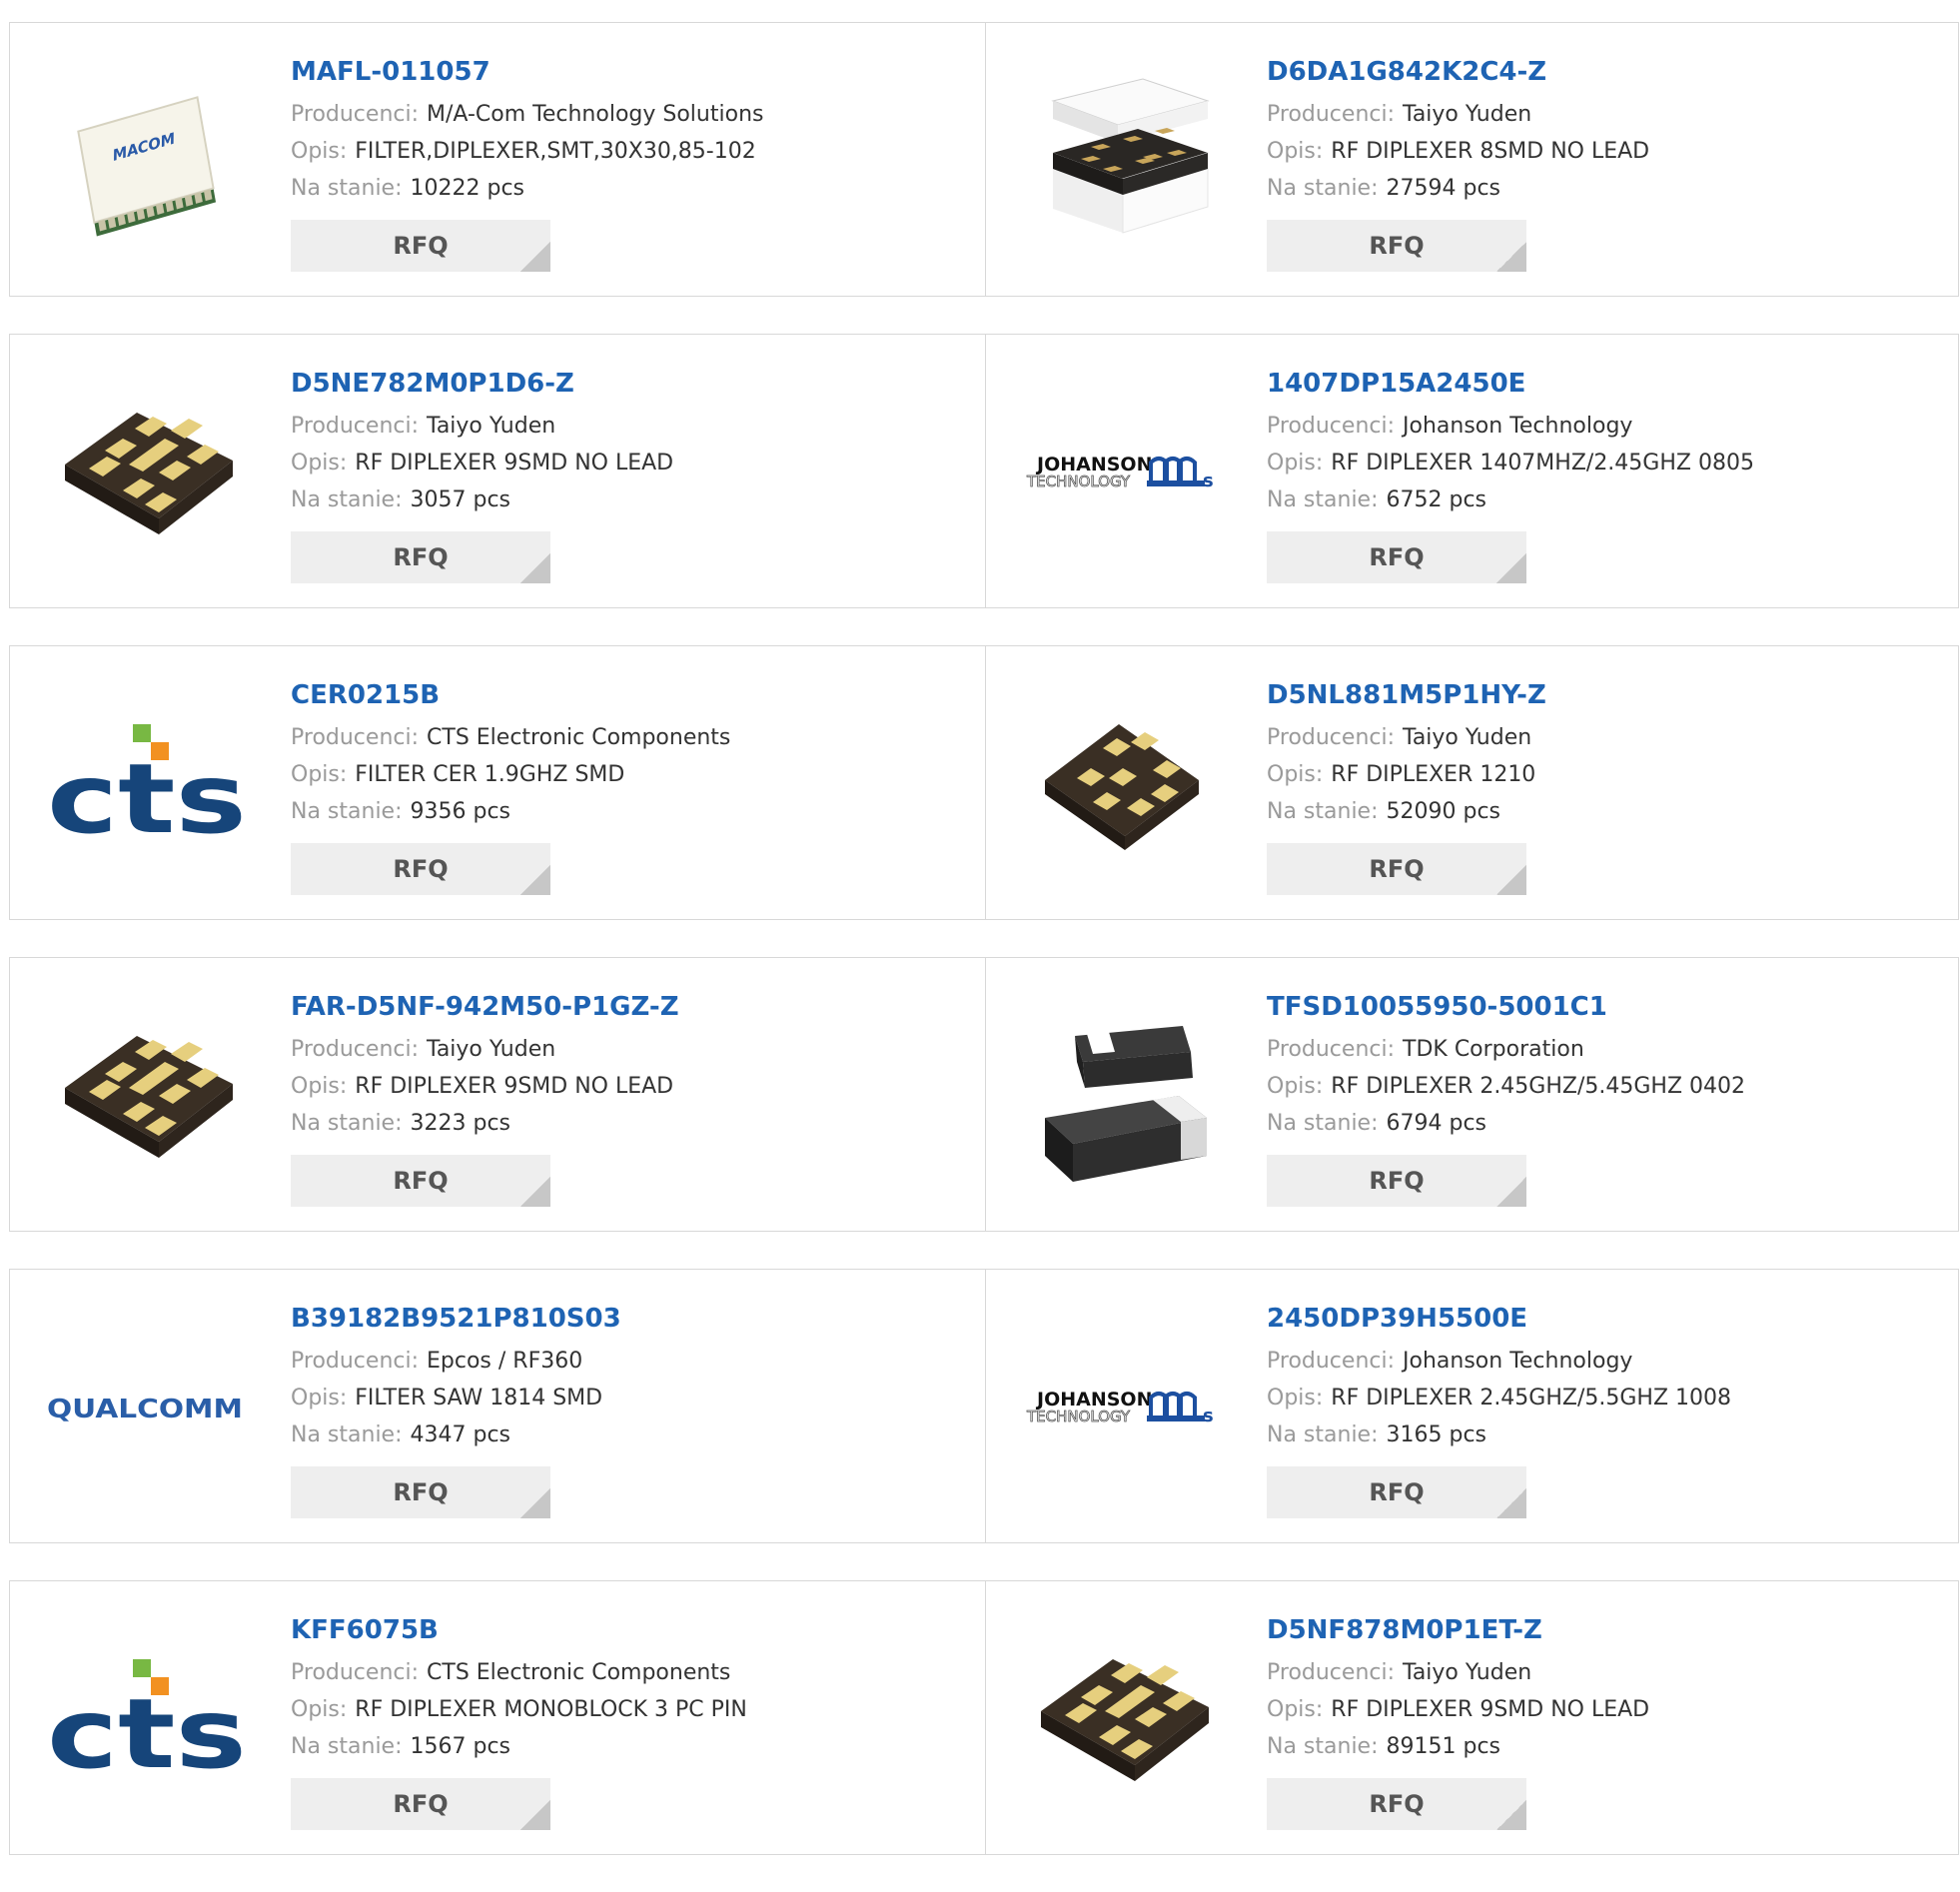 The height and width of the screenshot is (1892, 1960). What do you see at coordinates (595, 114) in the screenshot?
I see `producer-value: M/A-Com Technology Solutions` at bounding box center [595, 114].